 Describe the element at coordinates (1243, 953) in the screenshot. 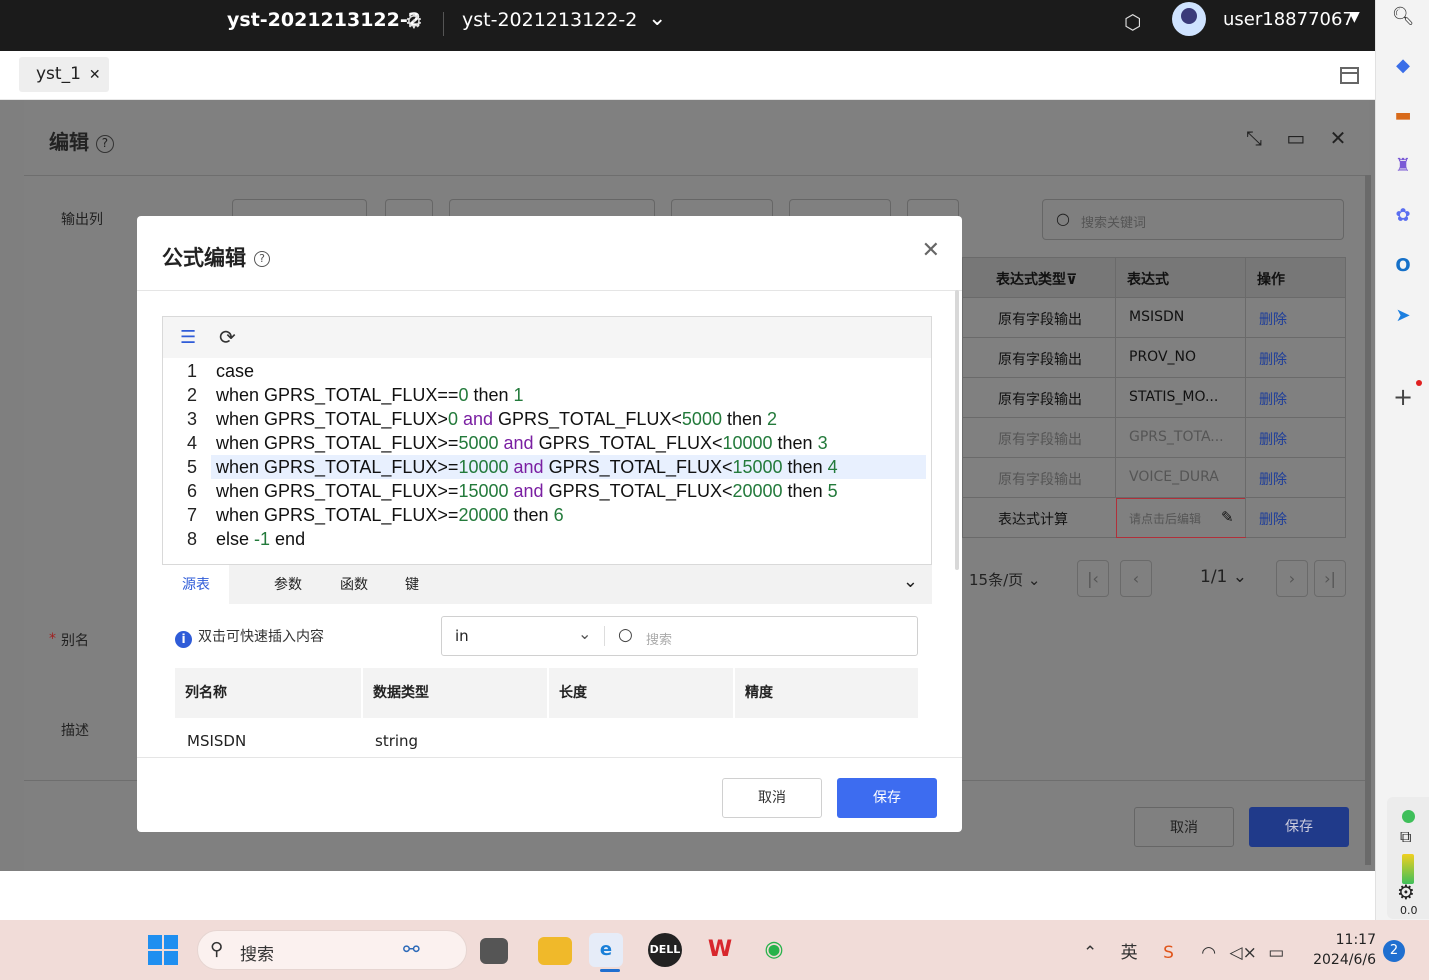

I see `mute-icon: ◁×` at that location.